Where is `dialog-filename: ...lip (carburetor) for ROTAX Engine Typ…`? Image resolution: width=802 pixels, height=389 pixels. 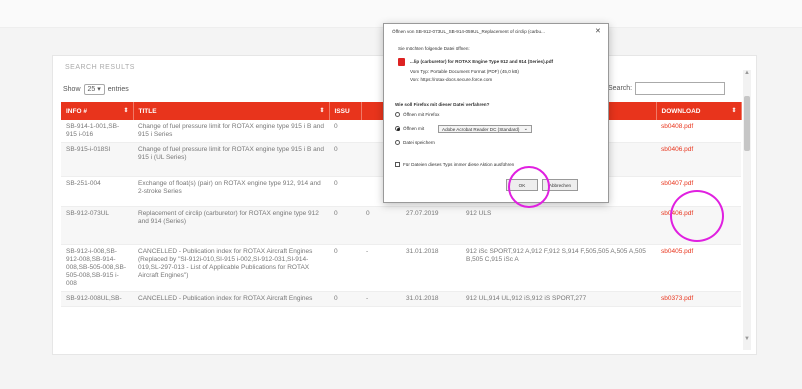
dialog-filename: ...lip (carburetor) for ROTAX Engine Typ… is located at coordinates (482, 61).